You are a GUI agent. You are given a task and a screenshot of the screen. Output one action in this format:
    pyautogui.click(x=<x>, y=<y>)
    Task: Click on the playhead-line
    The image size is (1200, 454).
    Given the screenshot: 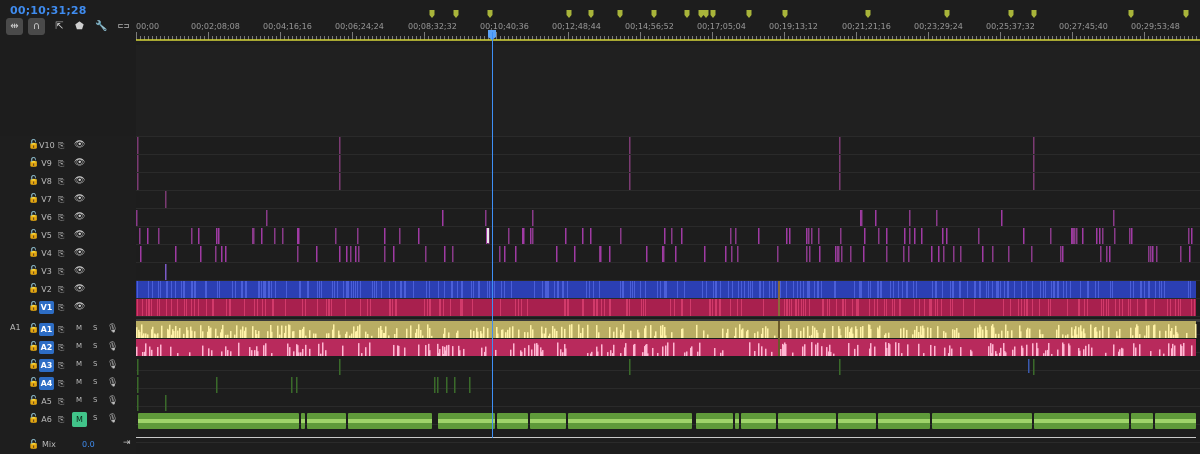 What is the action you would take?
    pyautogui.click(x=492, y=235)
    